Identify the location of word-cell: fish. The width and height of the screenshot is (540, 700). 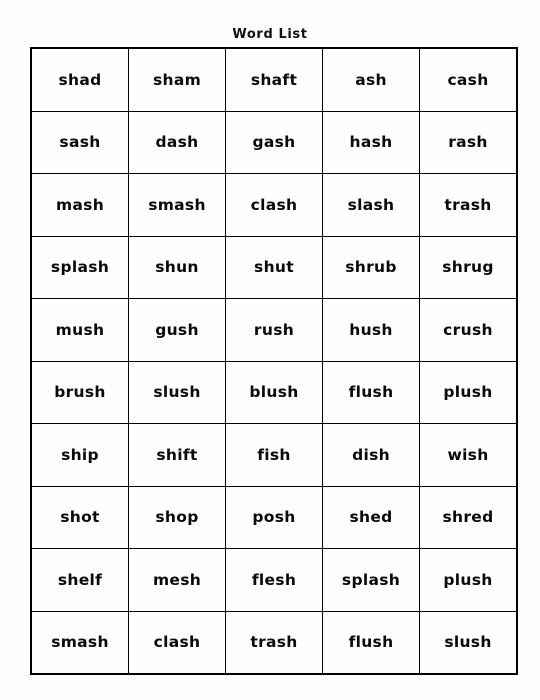
(274, 455).